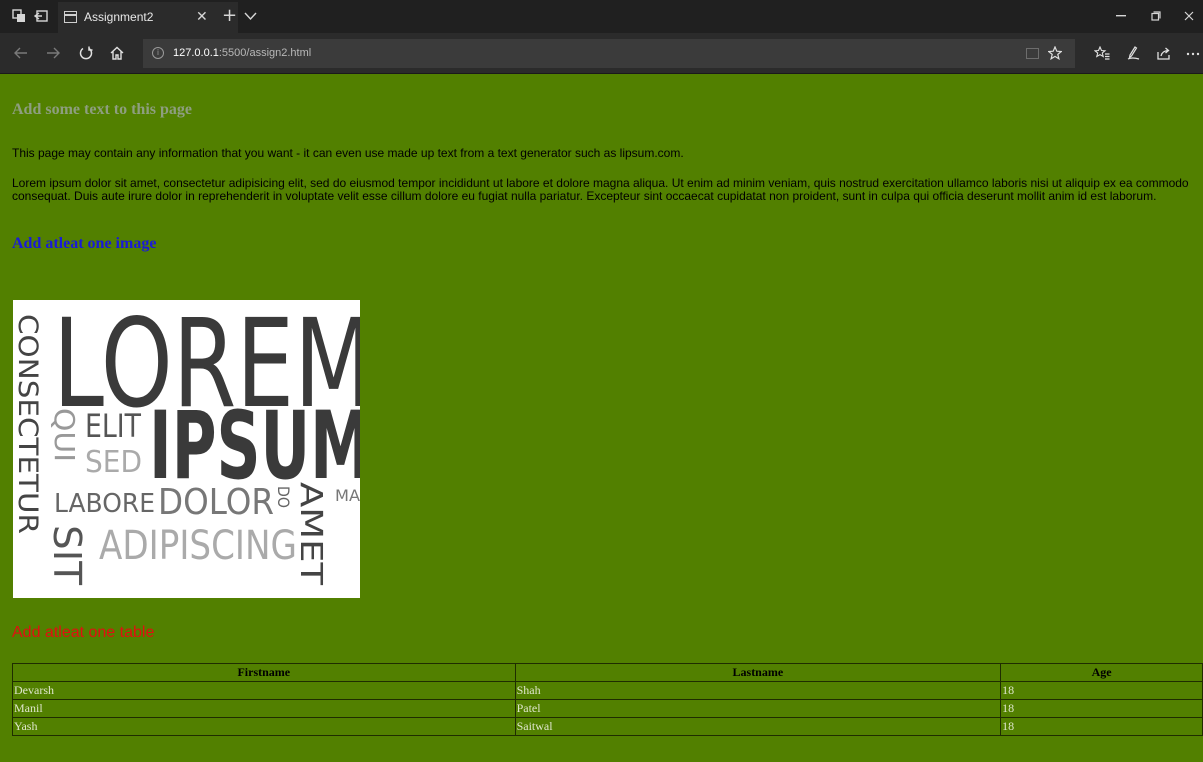 The height and width of the screenshot is (762, 1203). Describe the element at coordinates (264, 726) in the screenshot. I see `cell-firstname: Yash` at that location.